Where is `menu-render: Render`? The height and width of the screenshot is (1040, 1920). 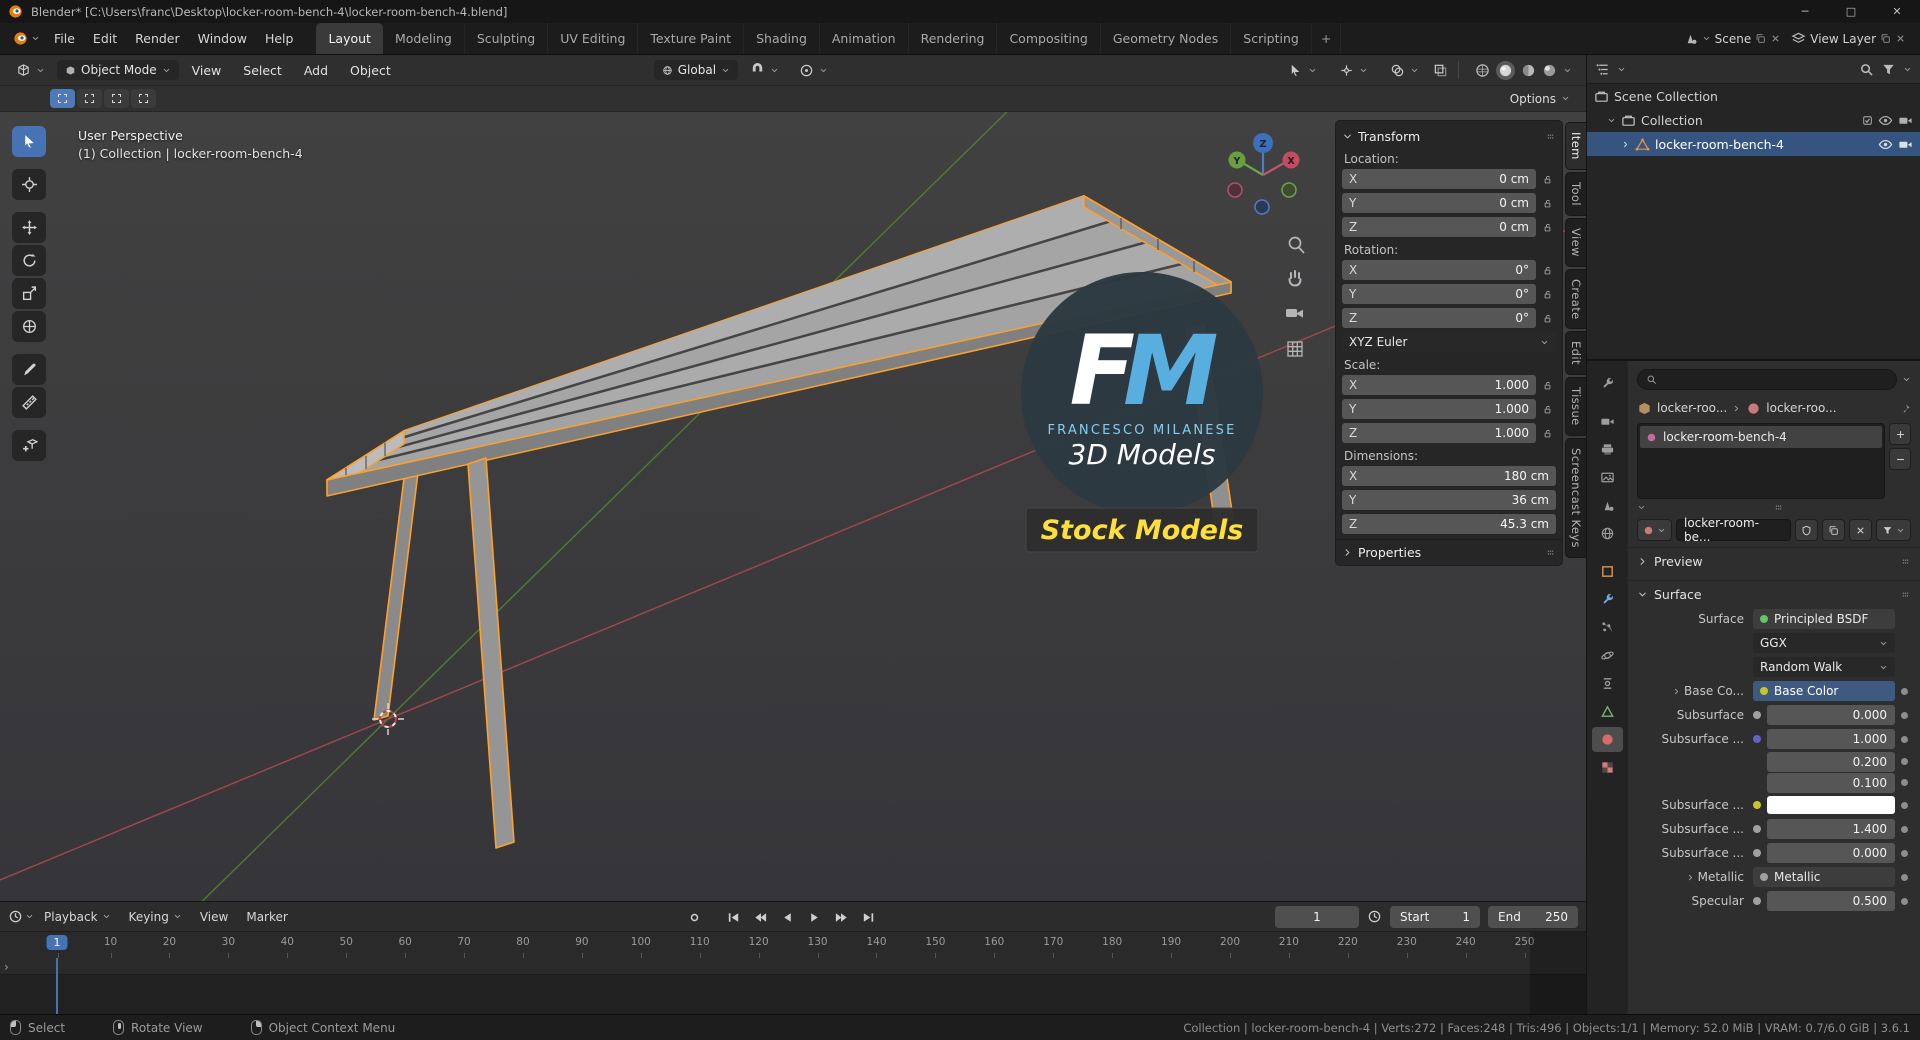 menu-render: Render is located at coordinates (157, 38).